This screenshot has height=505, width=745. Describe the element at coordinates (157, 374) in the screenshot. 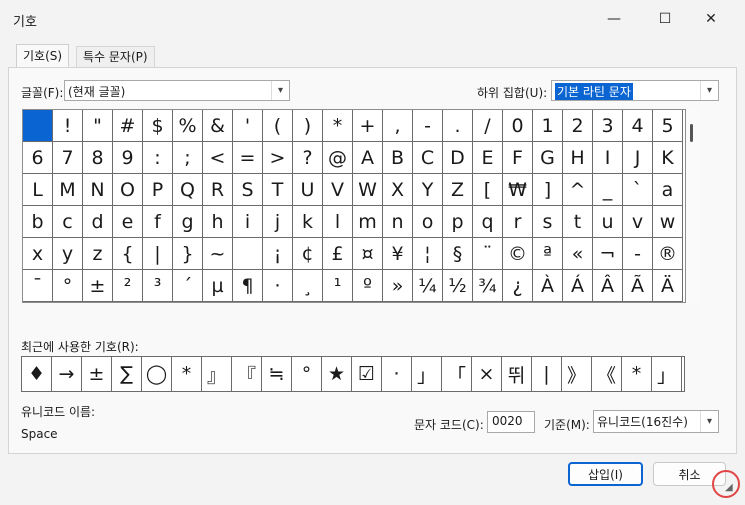

I see `recent-symbol-cell: ◯` at that location.